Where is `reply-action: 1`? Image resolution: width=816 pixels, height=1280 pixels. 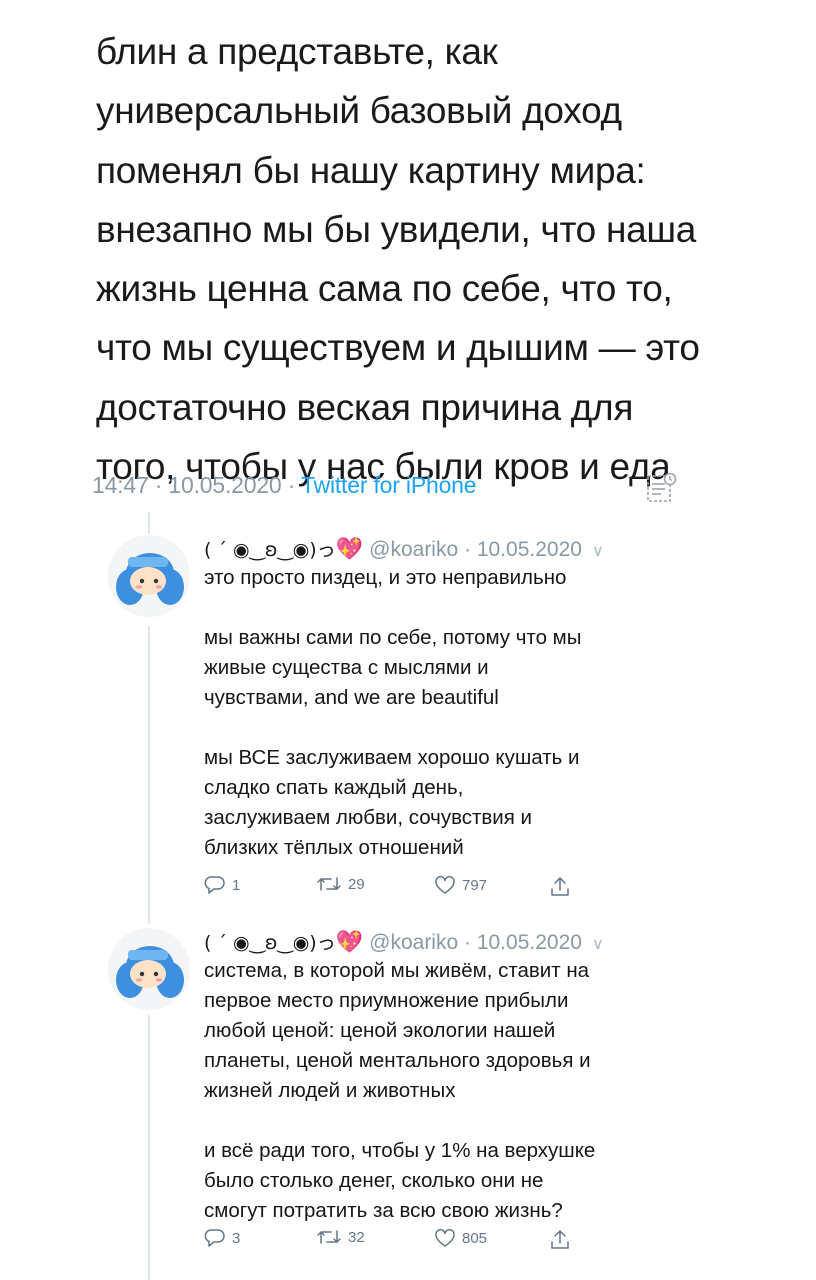
reply-action: 1 is located at coordinates (222, 885).